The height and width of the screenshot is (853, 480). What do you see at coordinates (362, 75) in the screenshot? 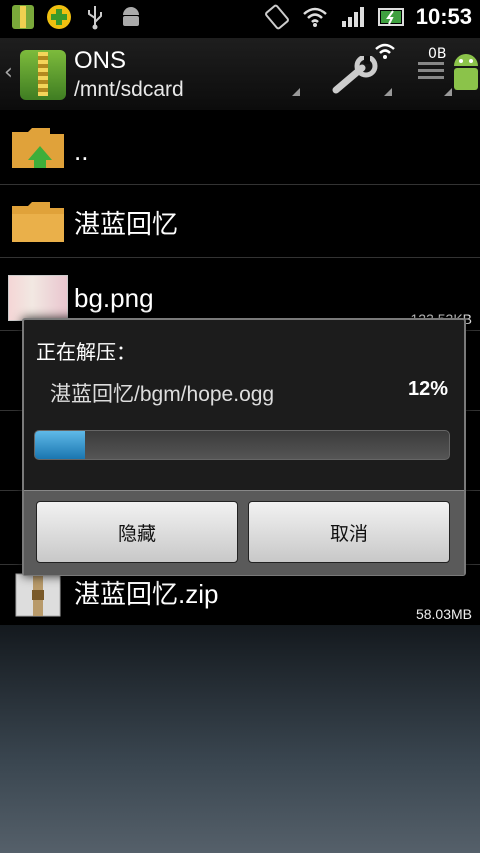
I see `tools-icon` at bounding box center [362, 75].